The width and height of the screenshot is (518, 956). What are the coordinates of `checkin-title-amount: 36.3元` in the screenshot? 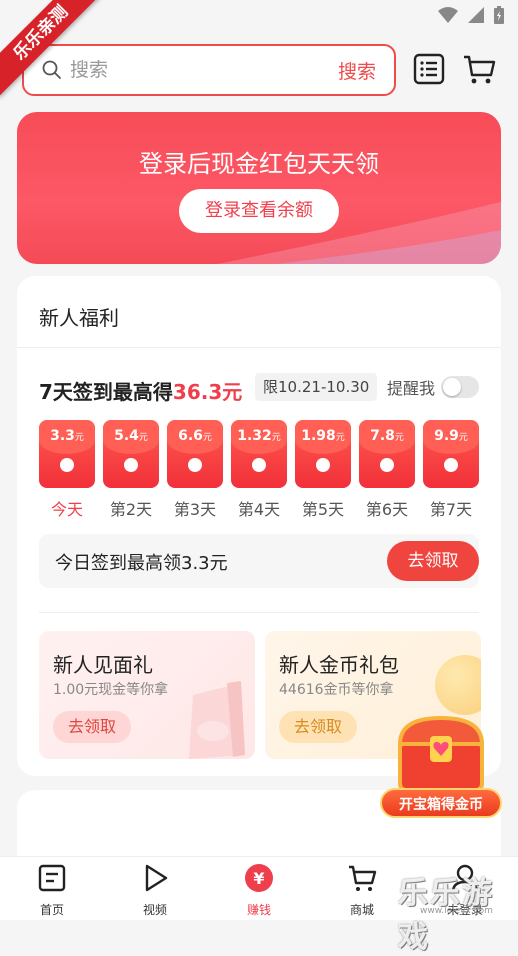 It's located at (207, 392).